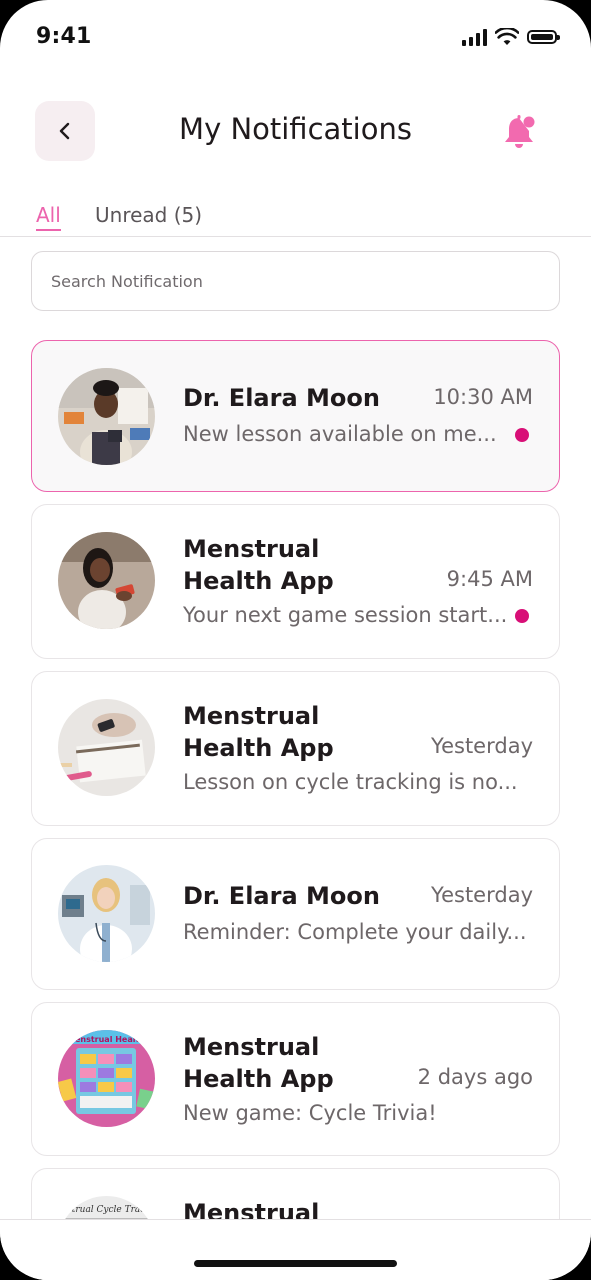 The image size is (591, 1280). I want to click on active-tab-indicator, so click(48, 230).